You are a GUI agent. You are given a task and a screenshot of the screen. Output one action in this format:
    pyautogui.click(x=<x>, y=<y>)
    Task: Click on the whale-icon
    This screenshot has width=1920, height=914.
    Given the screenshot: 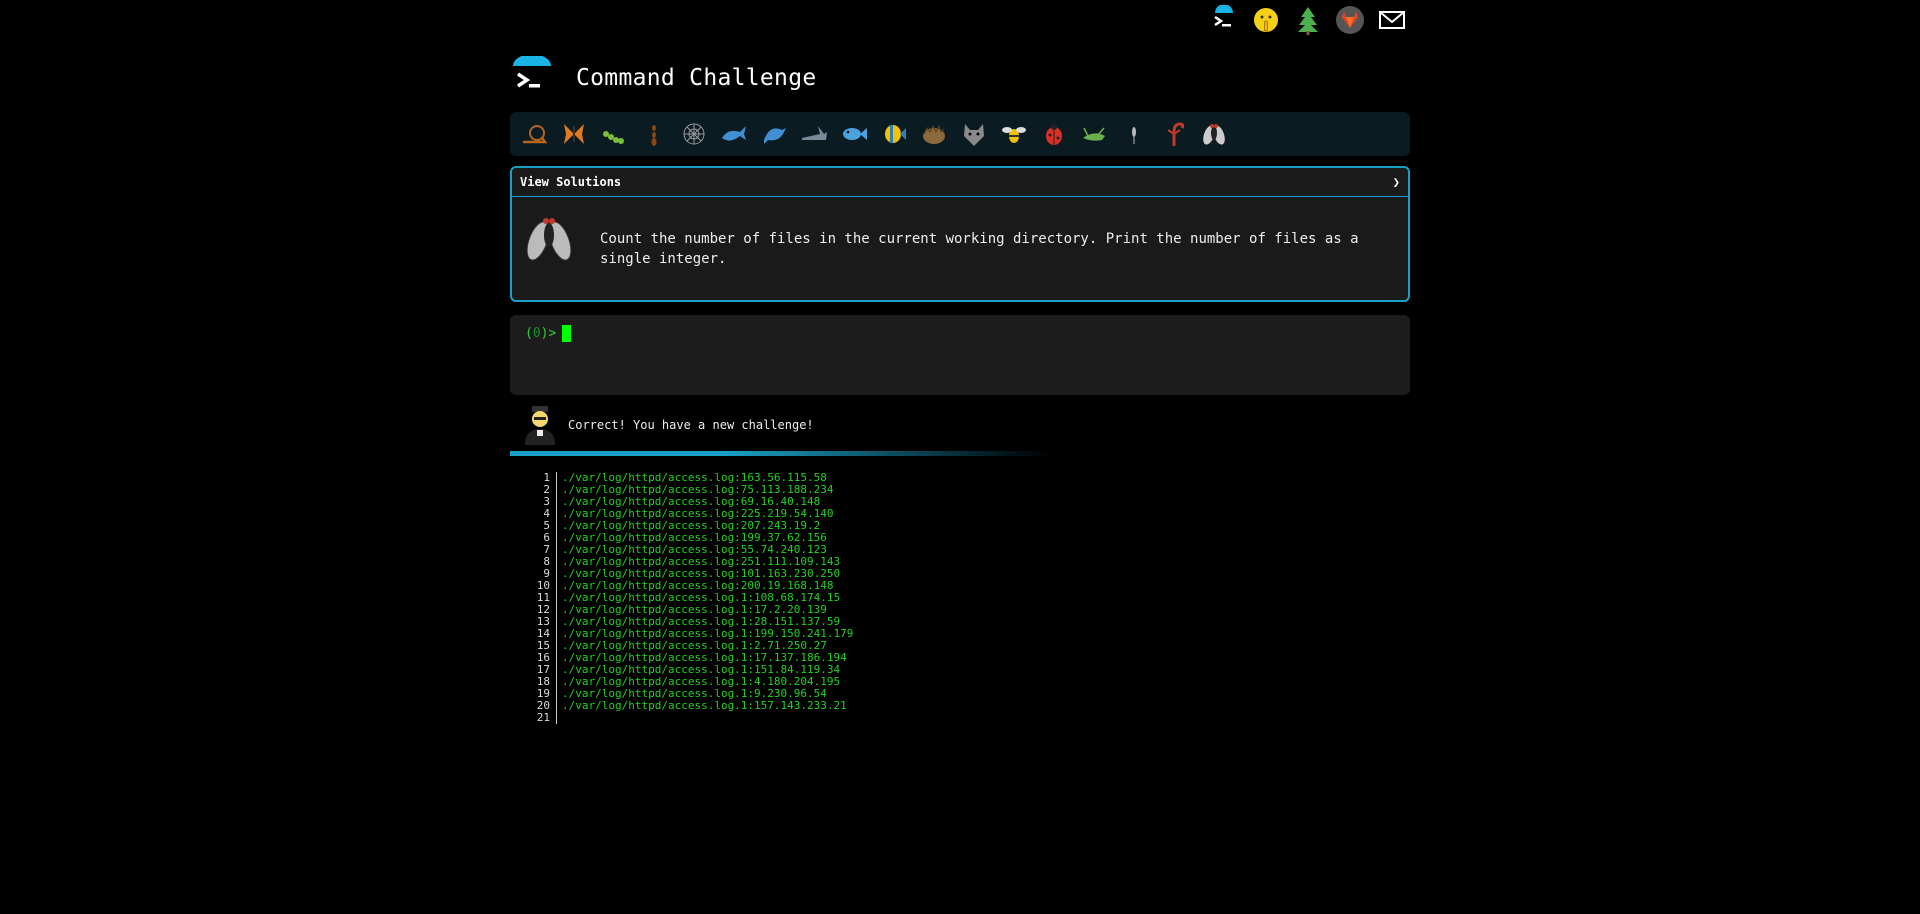 What is the action you would take?
    pyautogui.click(x=734, y=134)
    